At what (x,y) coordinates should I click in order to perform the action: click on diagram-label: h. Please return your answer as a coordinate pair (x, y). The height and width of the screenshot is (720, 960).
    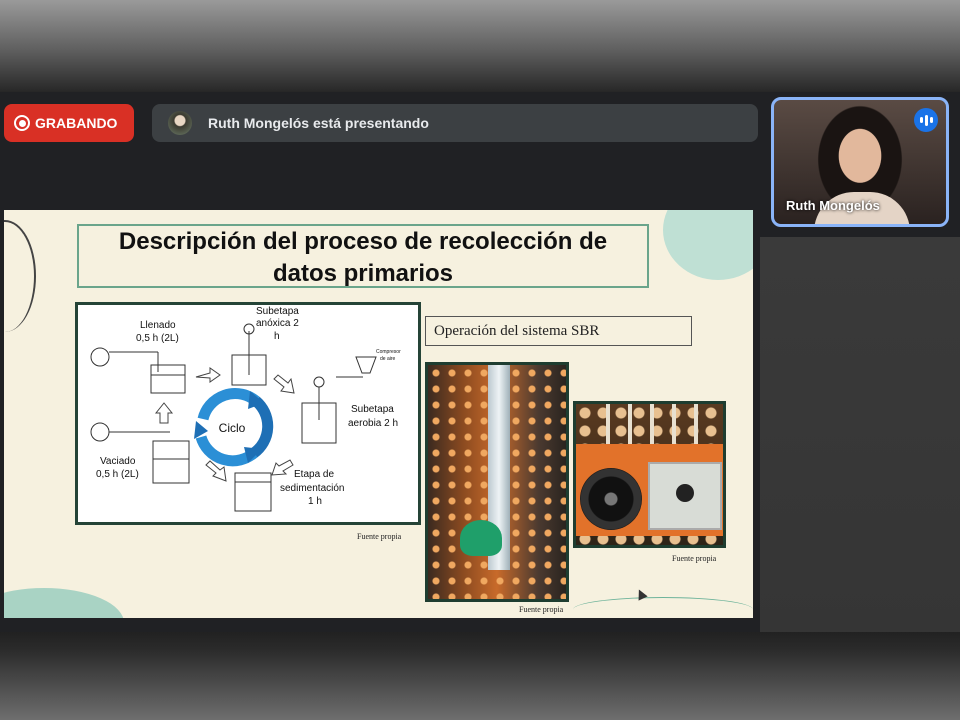
    Looking at the image, I should click on (277, 336).